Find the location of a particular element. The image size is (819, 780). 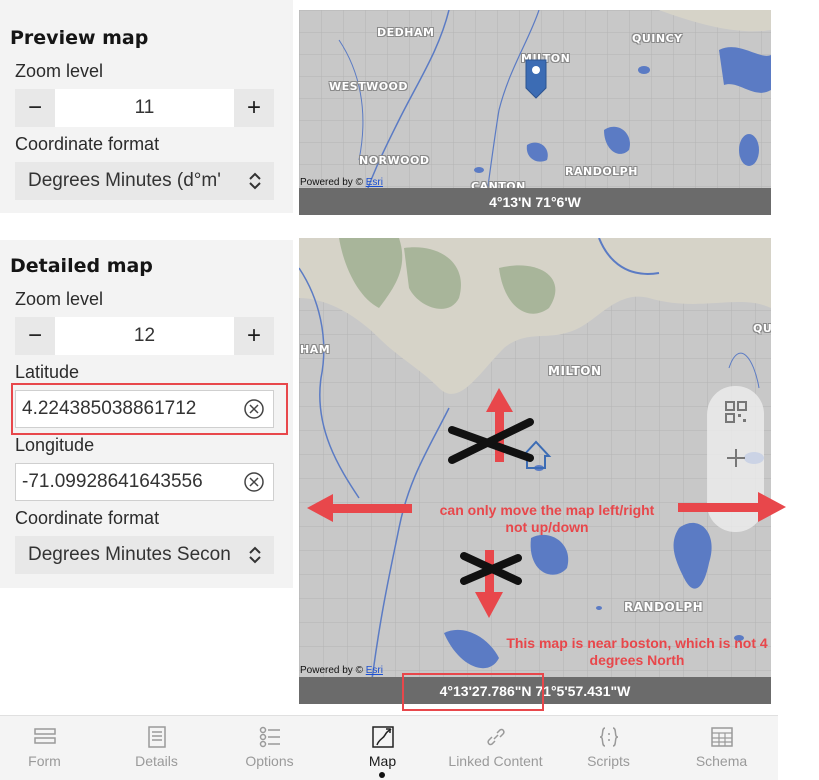

tab-details: Details is located at coordinates (156, 748).